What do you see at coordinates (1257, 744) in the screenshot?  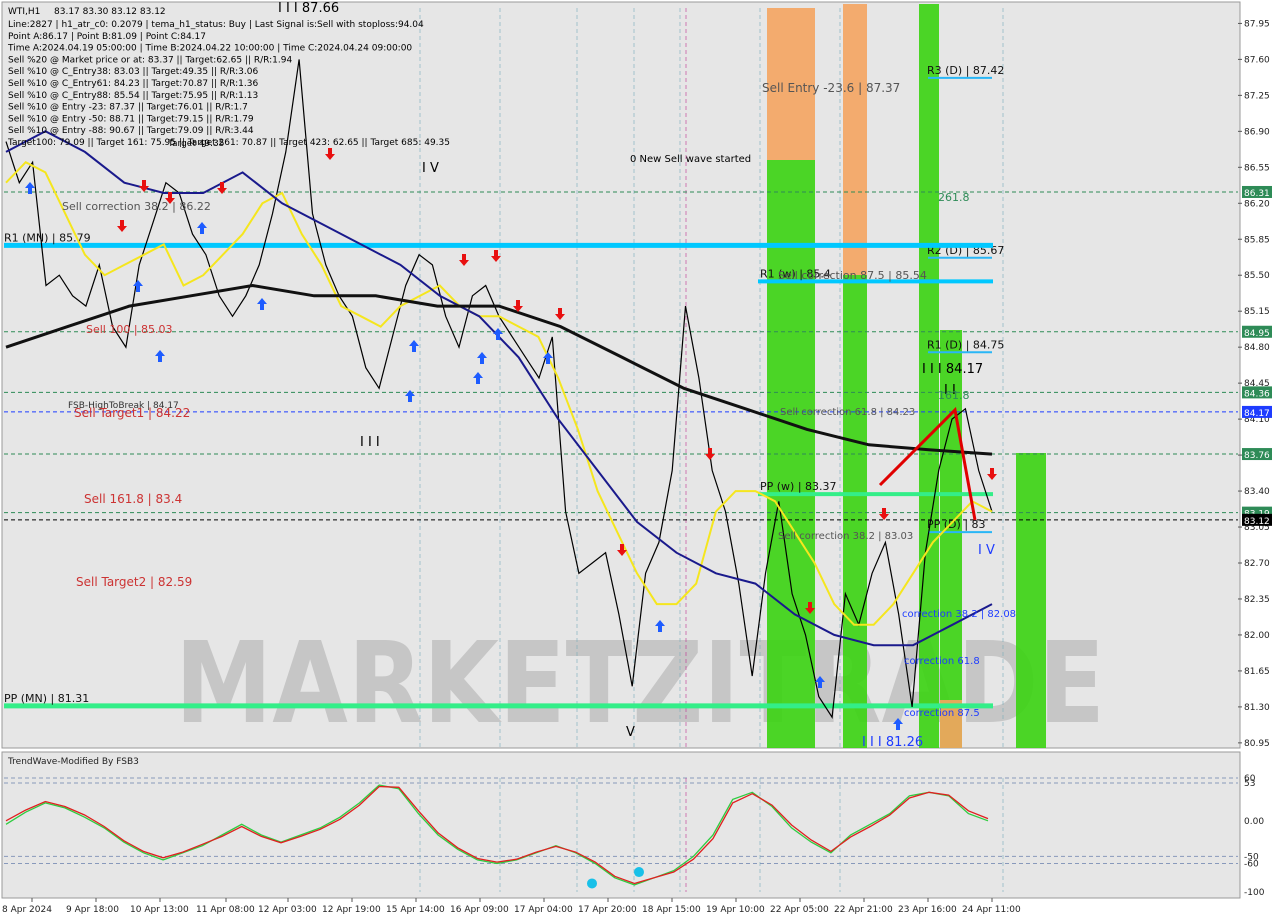 I see `y-axis-label: 80.95` at bounding box center [1257, 744].